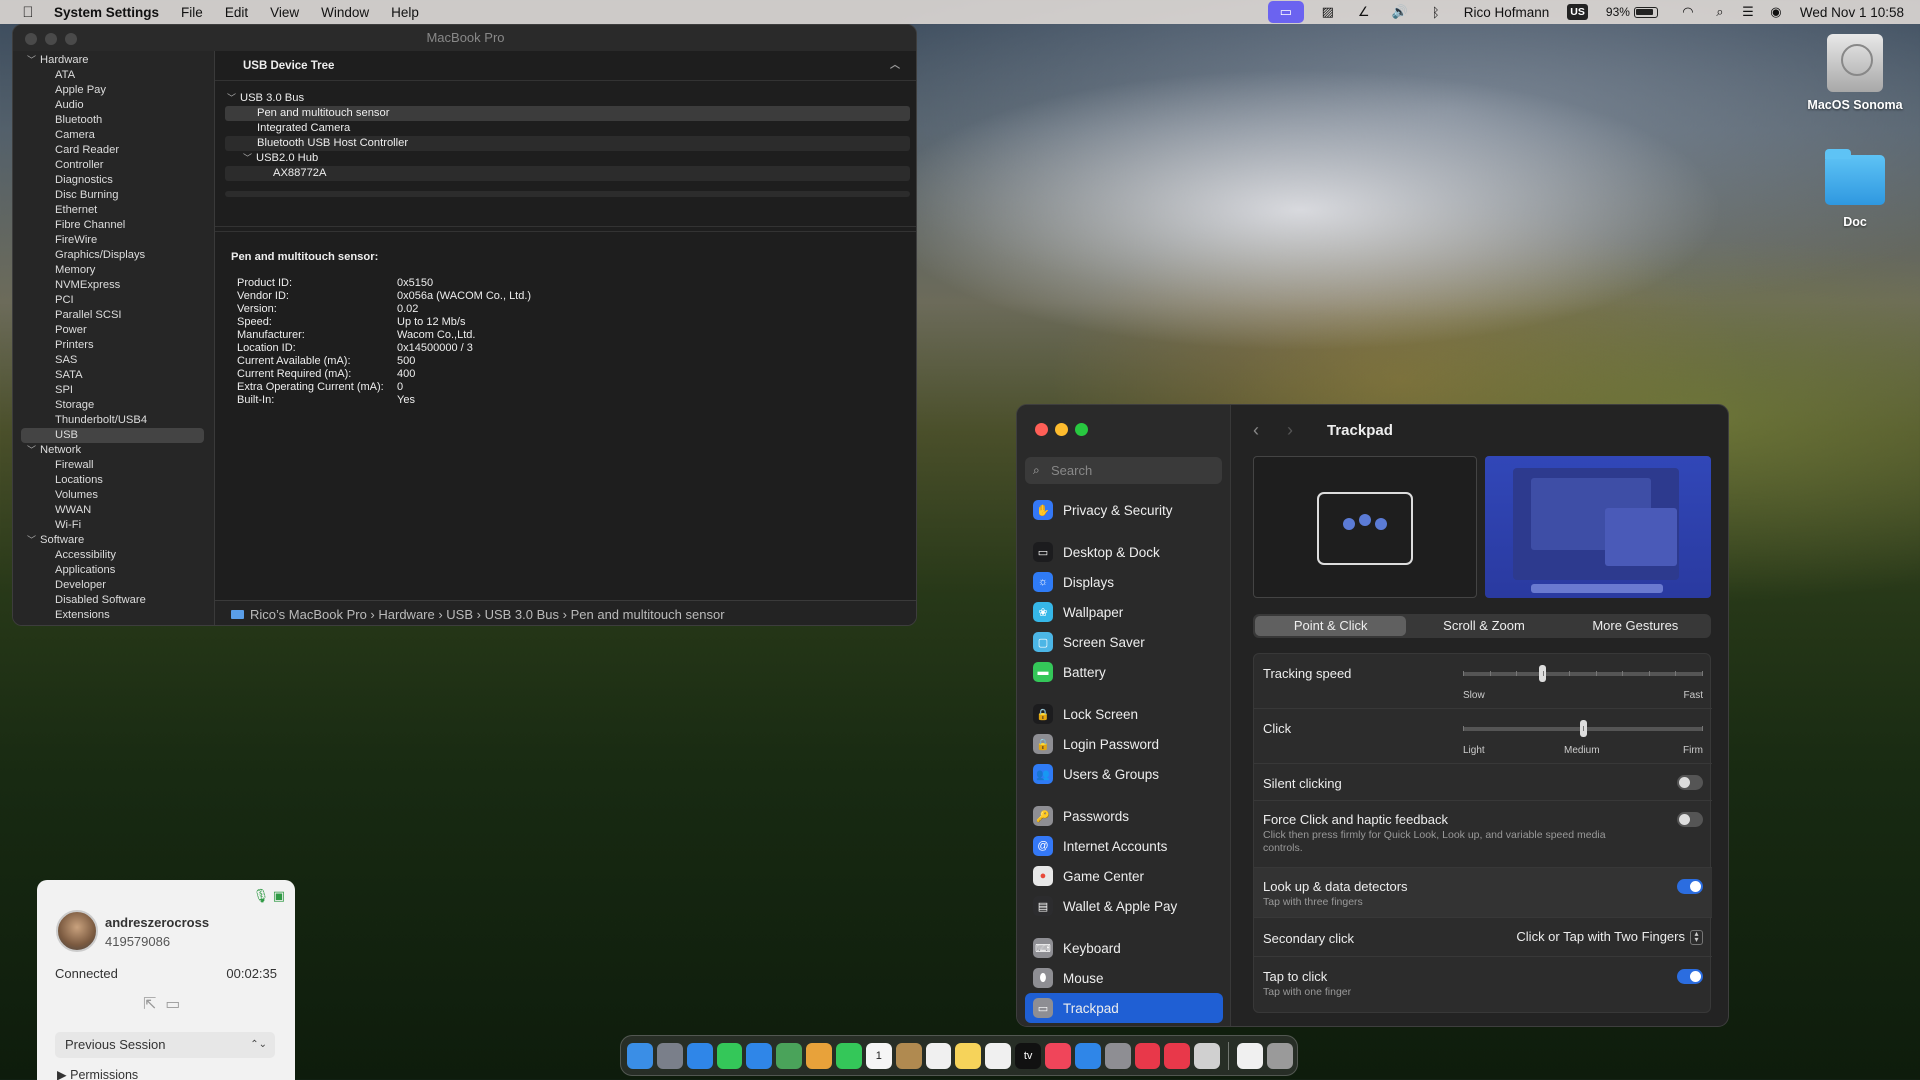 This screenshot has height=1080, width=1920. I want to click on dock-system-settings-icon, so click(1117, 1055).